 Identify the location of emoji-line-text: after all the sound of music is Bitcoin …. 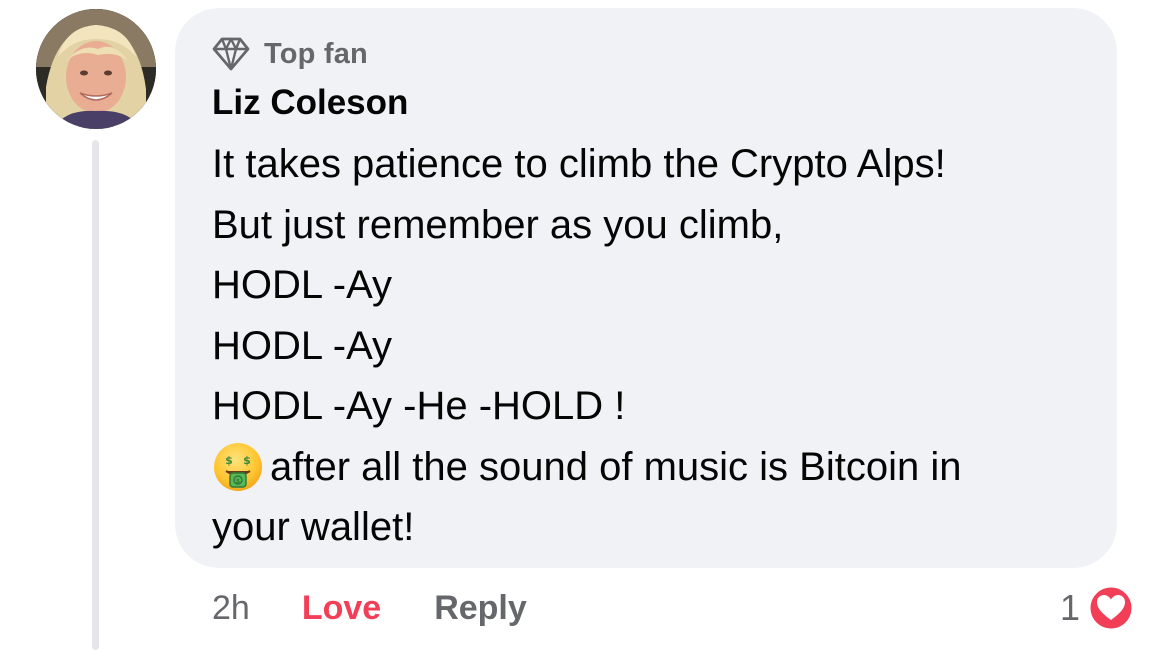
(616, 466).